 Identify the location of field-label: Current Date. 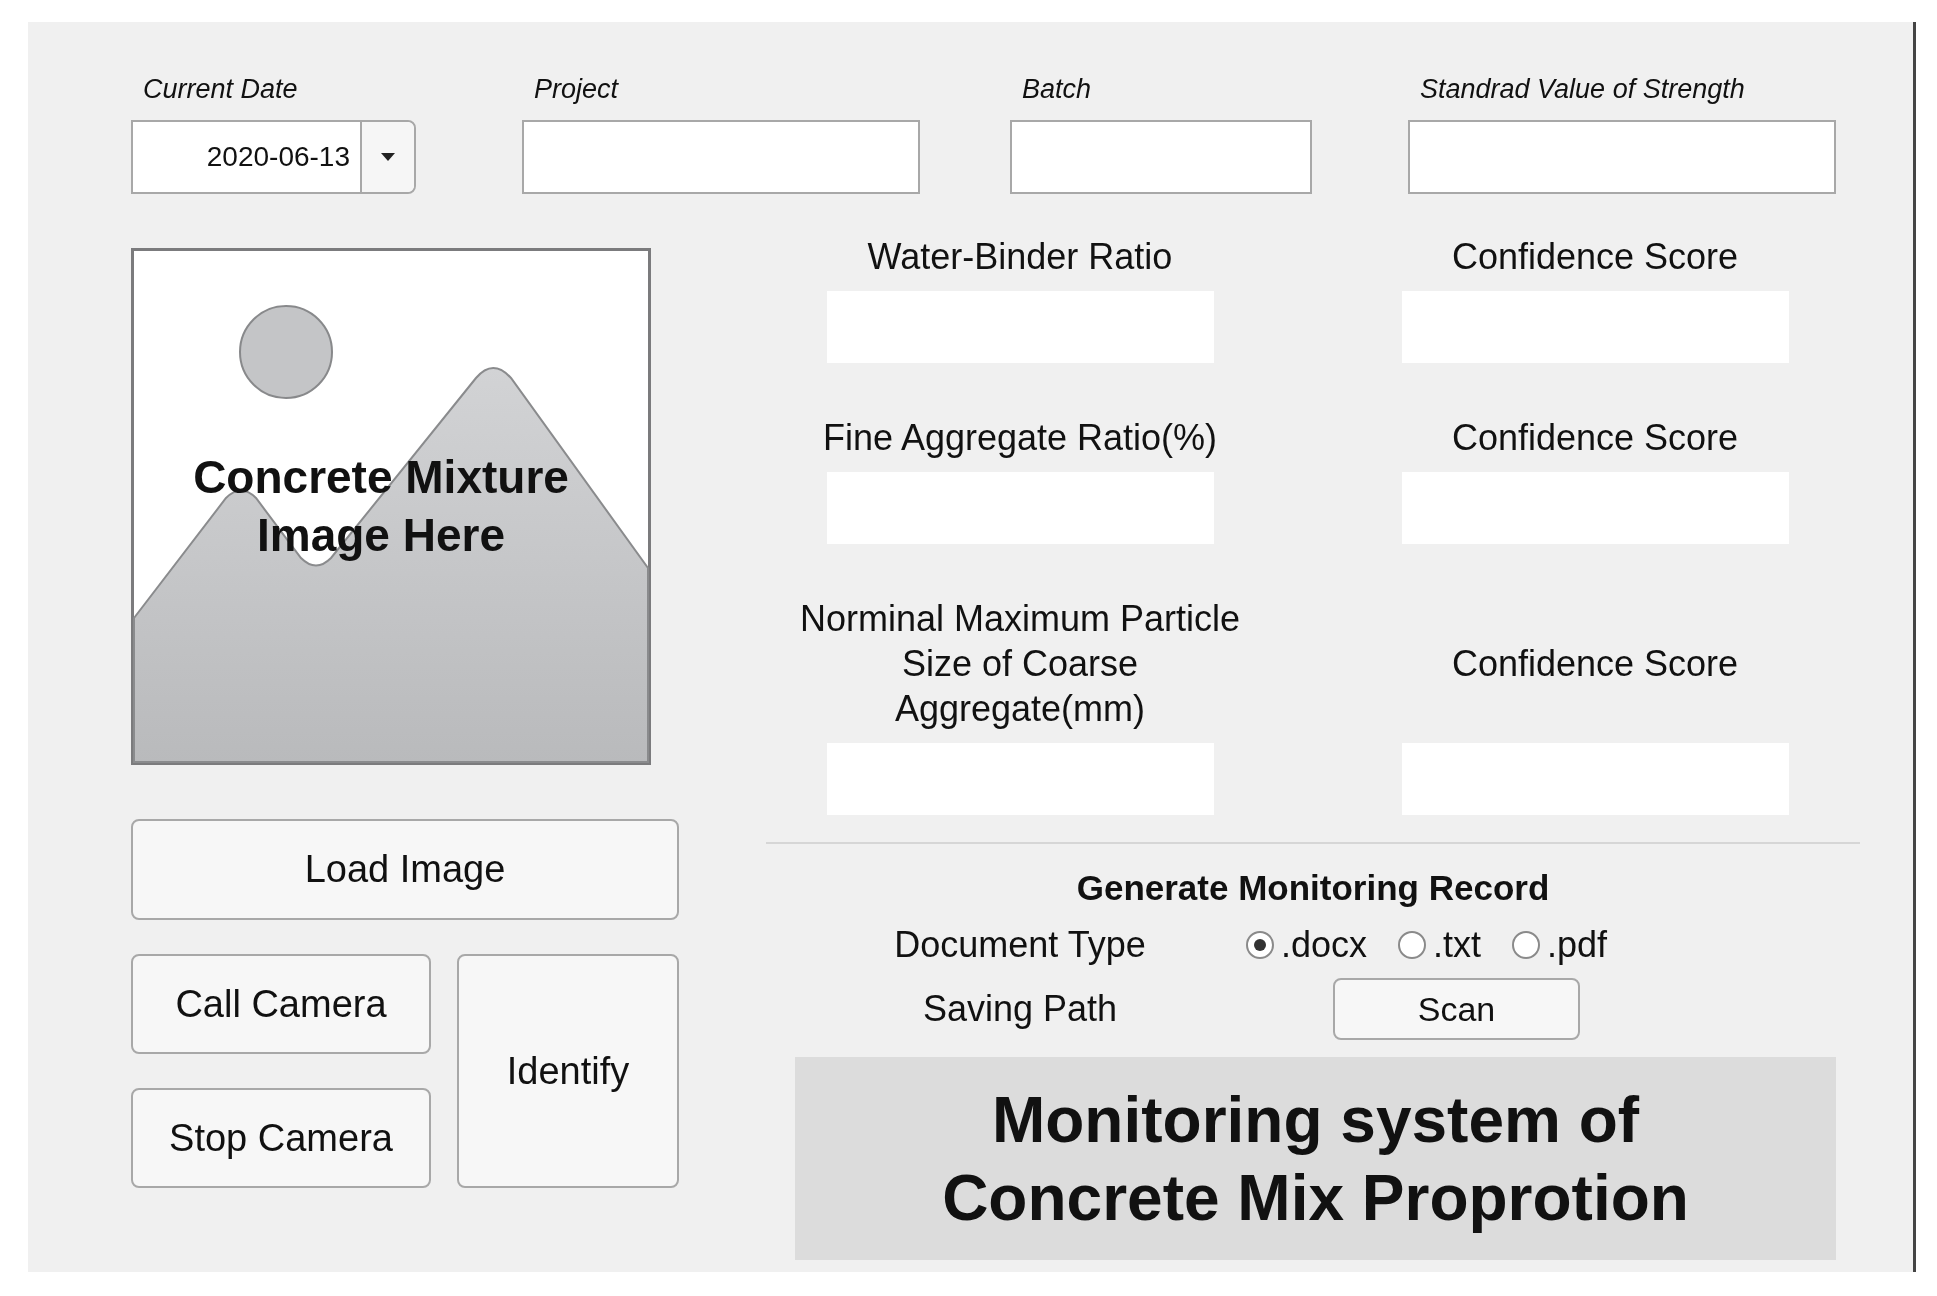
(221, 89).